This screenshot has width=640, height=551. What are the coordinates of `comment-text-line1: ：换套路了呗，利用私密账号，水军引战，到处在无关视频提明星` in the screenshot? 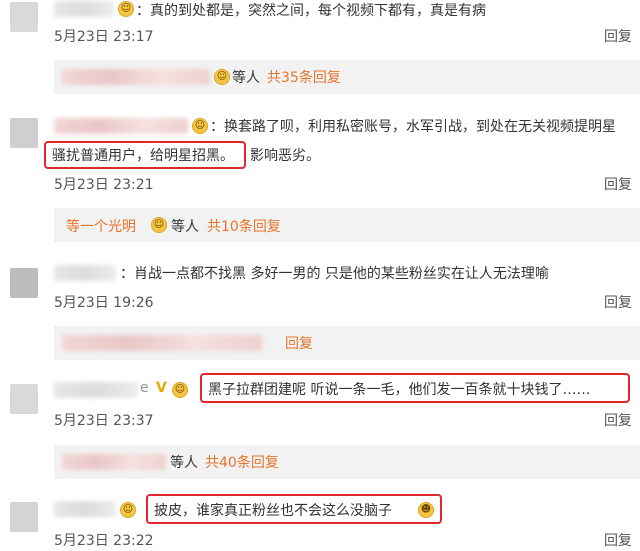 It's located at (413, 127).